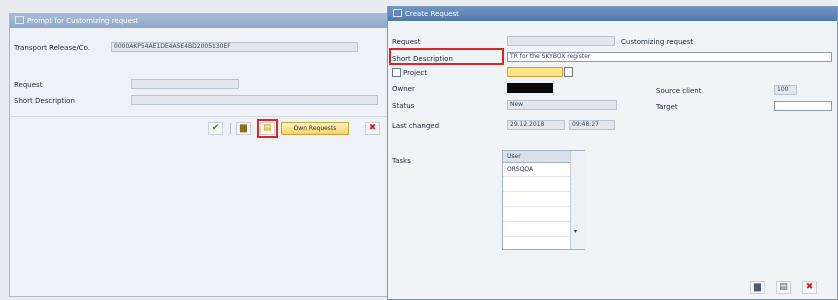  I want to click on cancel-button: ✖, so click(372, 128).